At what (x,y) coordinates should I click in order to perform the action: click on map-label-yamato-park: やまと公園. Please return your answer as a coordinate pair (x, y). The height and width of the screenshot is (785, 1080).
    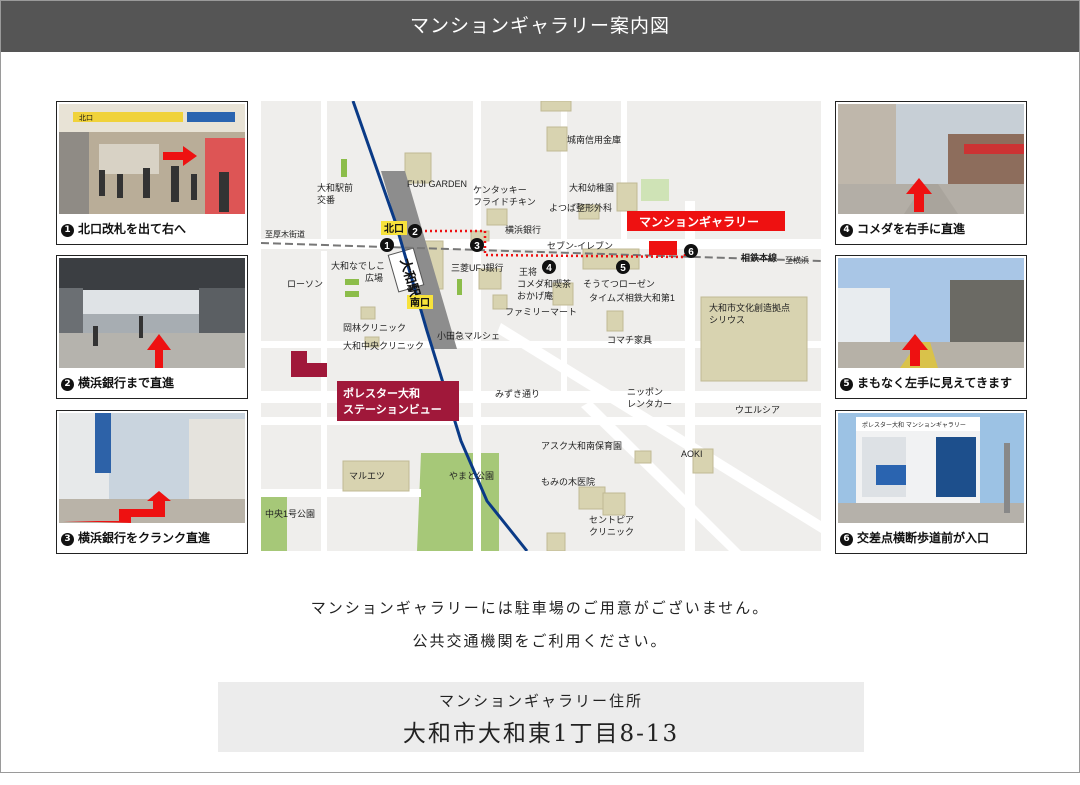
    Looking at the image, I should click on (471, 476).